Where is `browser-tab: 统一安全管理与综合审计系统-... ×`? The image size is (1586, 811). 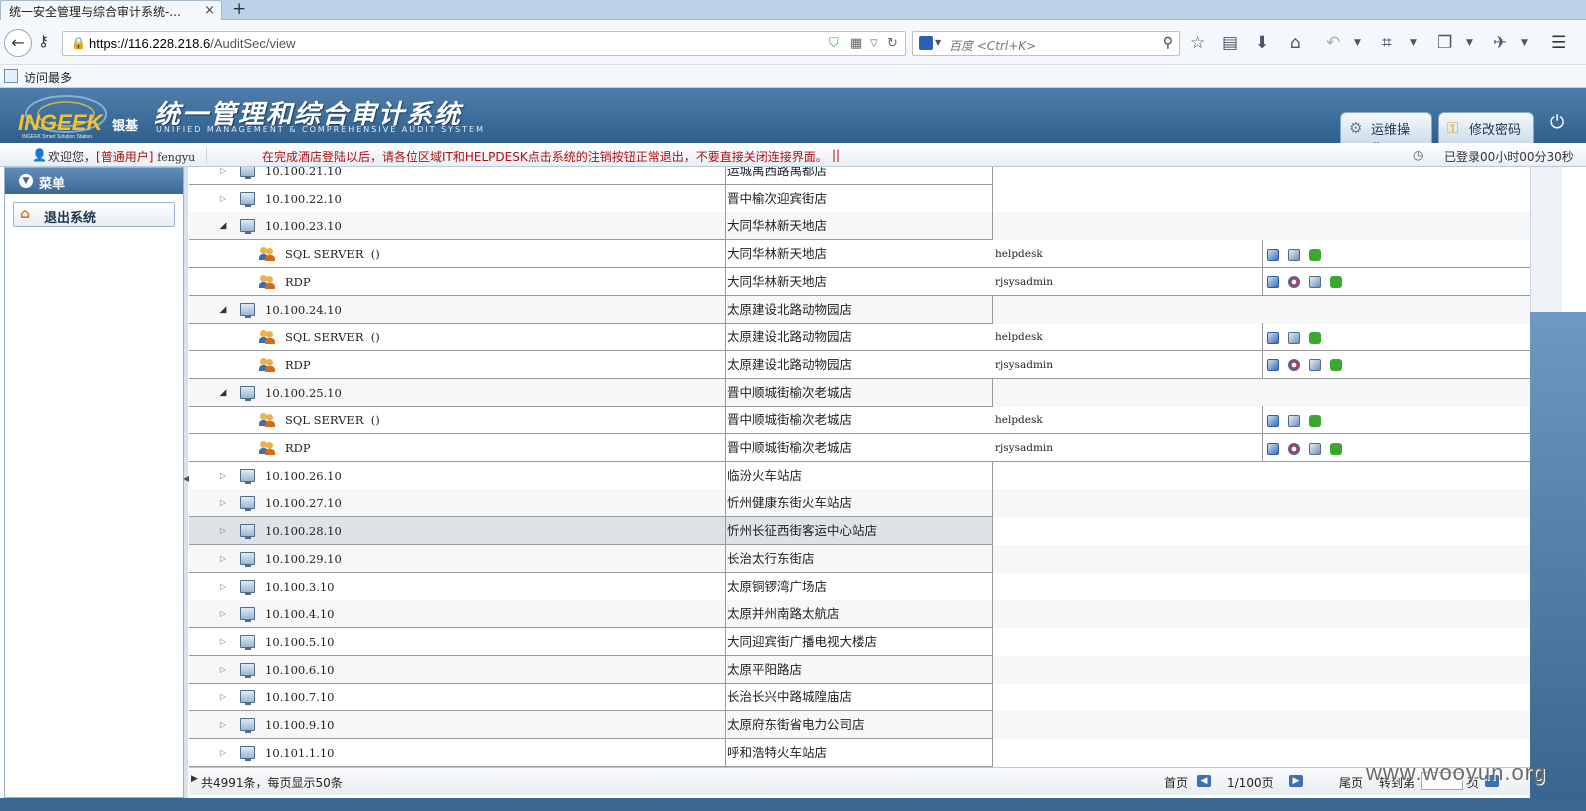
browser-tab: 统一安全管理与综合审计系统-... × is located at coordinates (111, 10).